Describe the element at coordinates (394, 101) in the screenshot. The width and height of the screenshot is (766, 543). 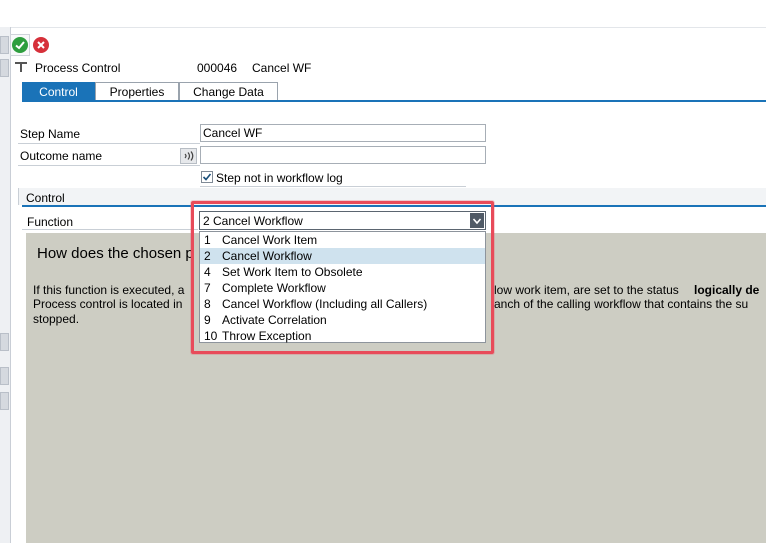
I see `tab-underline` at that location.